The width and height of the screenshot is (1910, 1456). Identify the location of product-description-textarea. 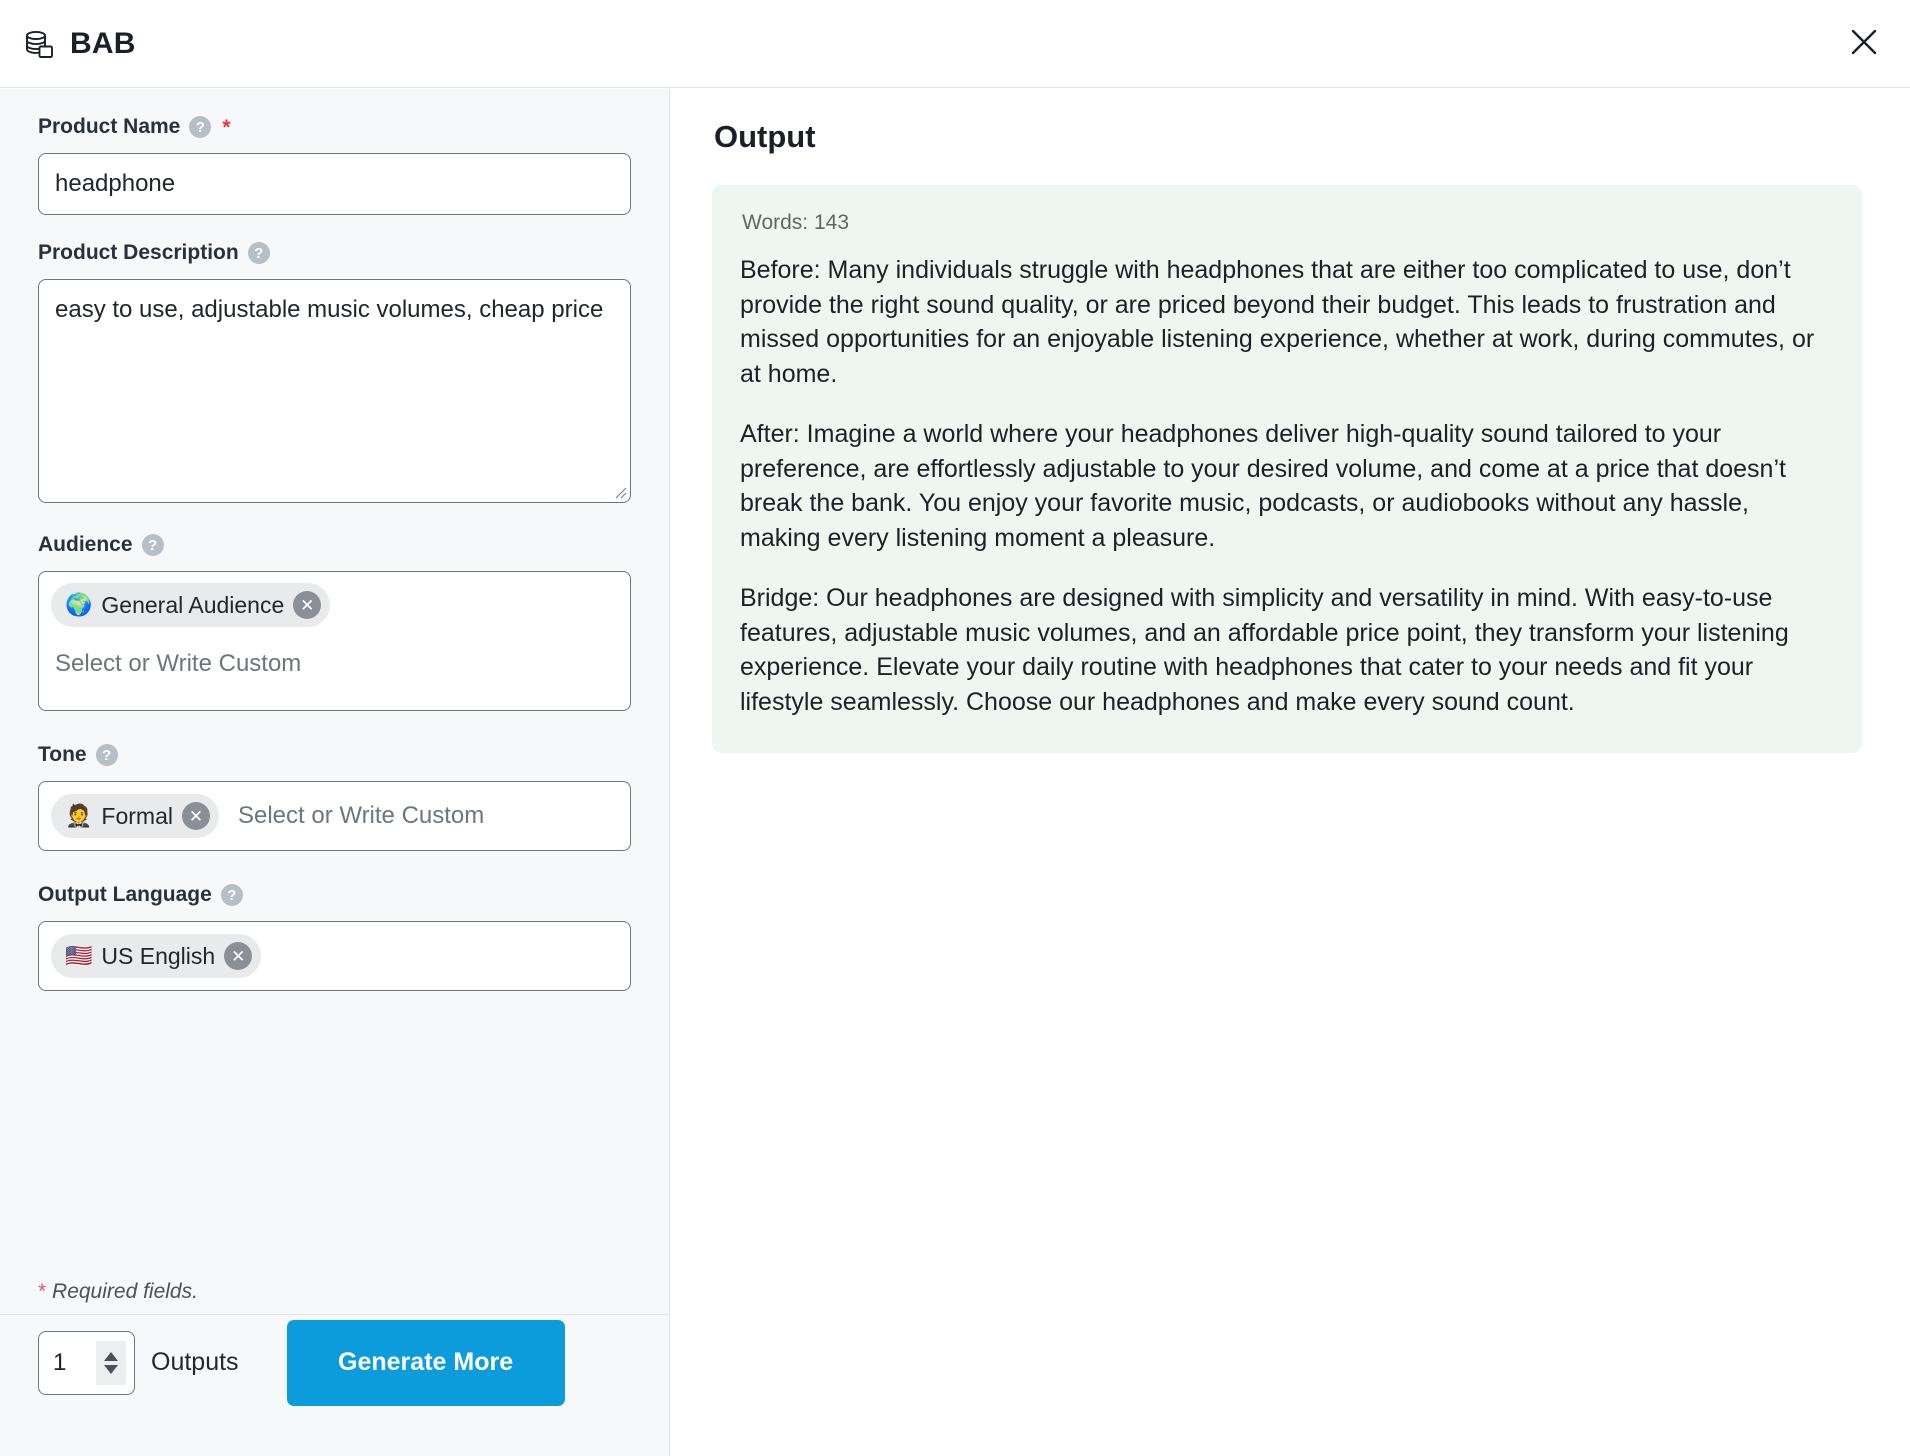
(334, 391).